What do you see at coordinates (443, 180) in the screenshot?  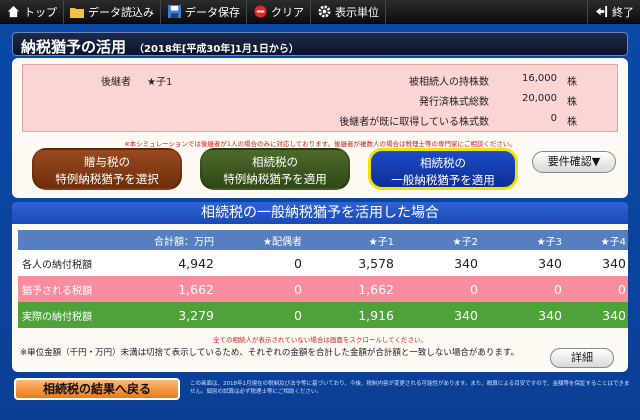 I see `general-button-line2: 一般納税猶予を適用` at bounding box center [443, 180].